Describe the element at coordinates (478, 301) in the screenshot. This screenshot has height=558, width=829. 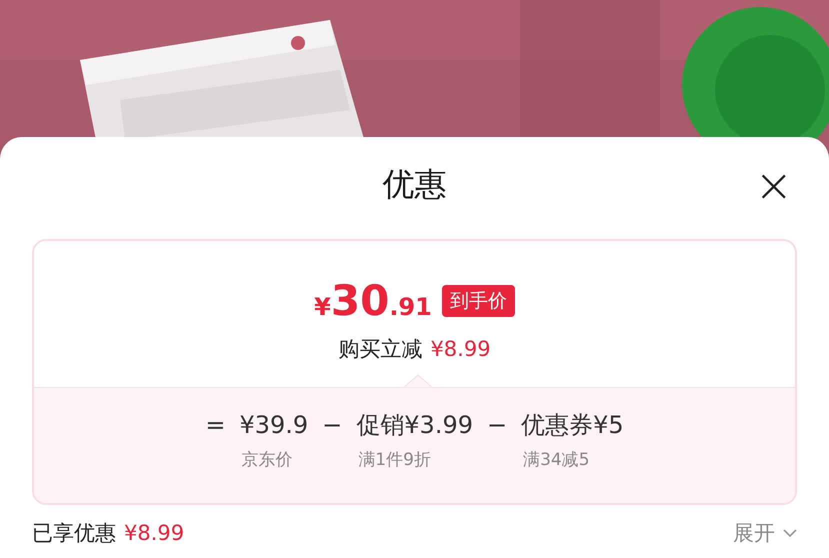
I see `price-tag: 到手价` at that location.